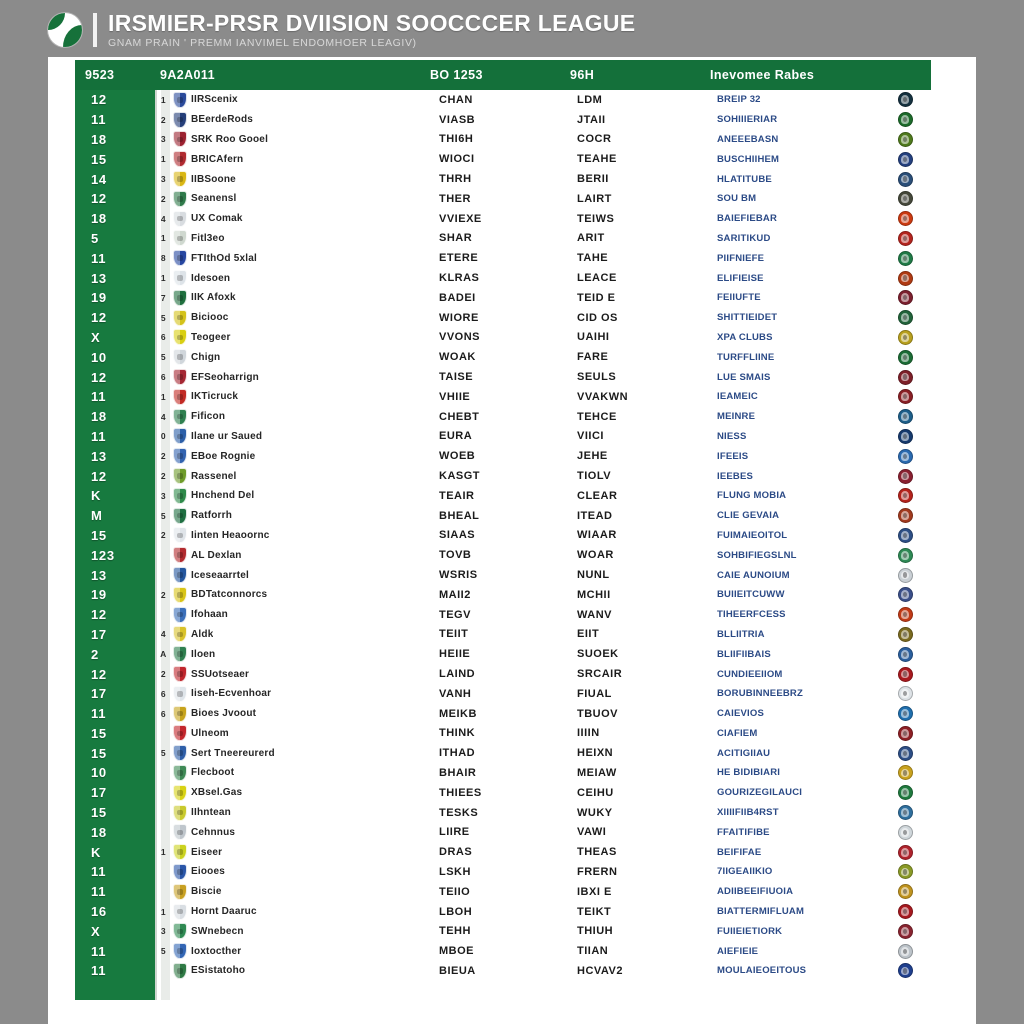  Describe the element at coordinates (503, 595) in the screenshot. I see `table-row: 19 2 BDTatconnorcs MAII2 MCHII BUIIEITCUWW` at that location.